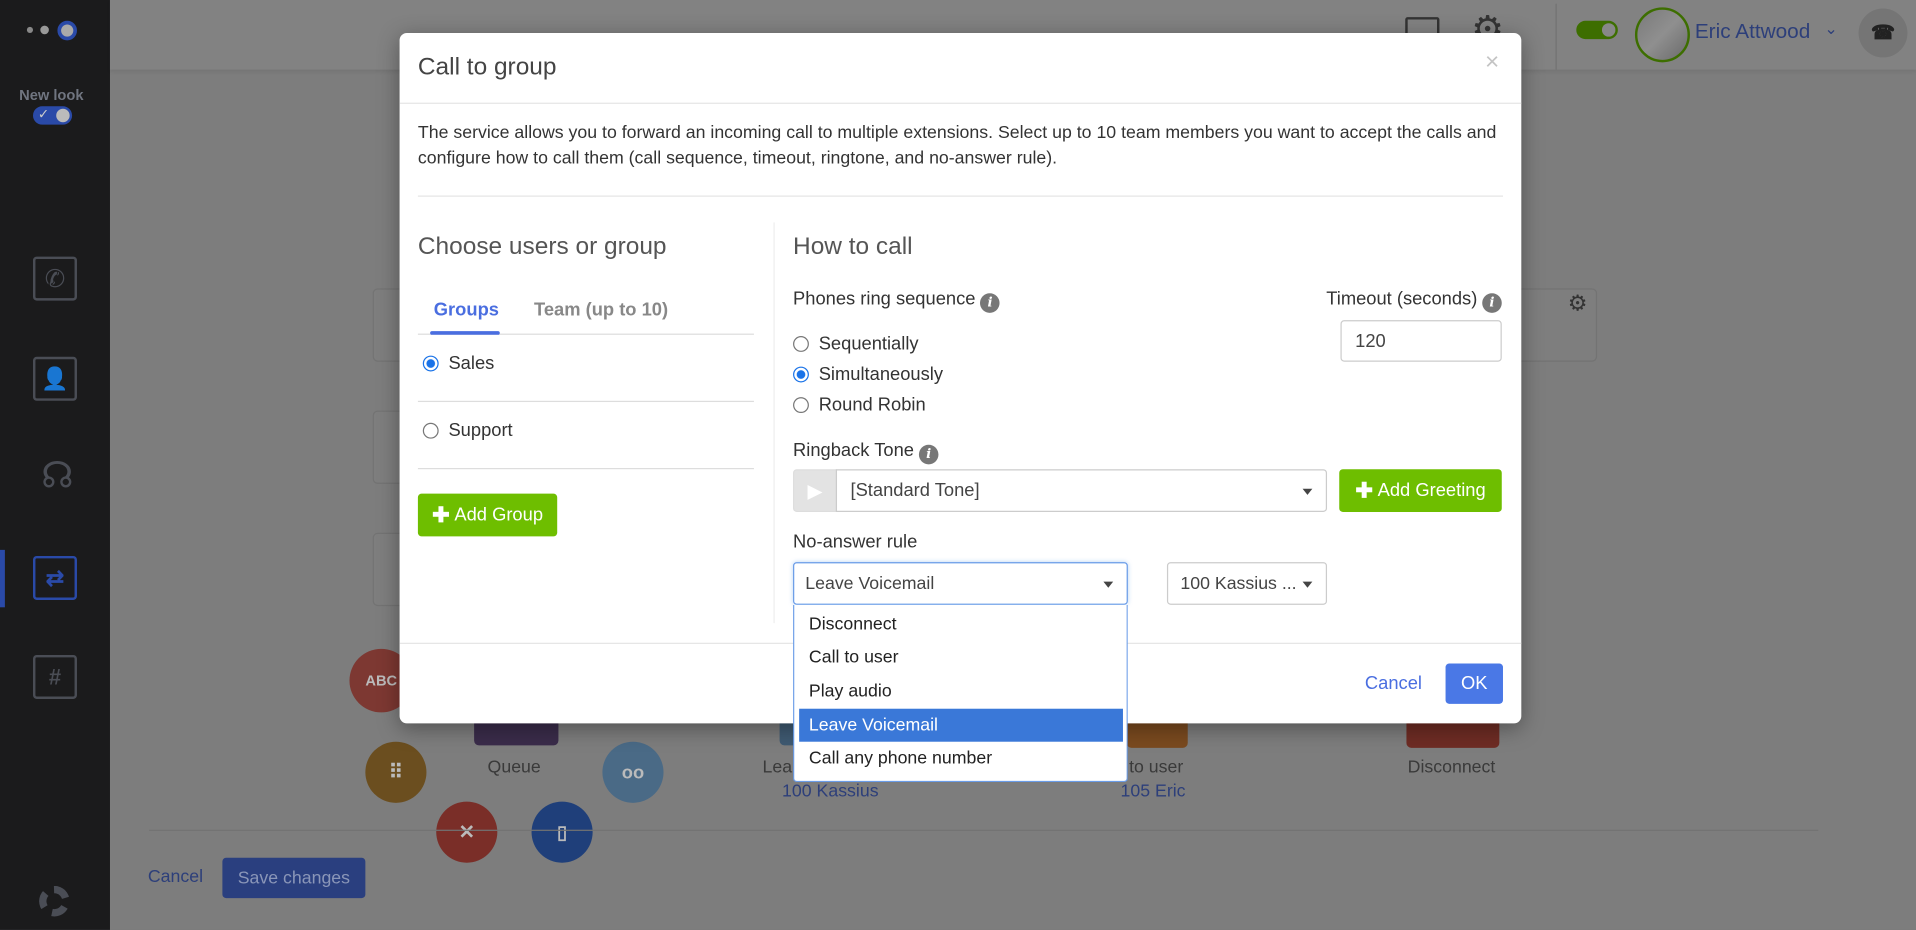 The width and height of the screenshot is (1916, 930). I want to click on select-value: Leave Voicemail, so click(870, 583).